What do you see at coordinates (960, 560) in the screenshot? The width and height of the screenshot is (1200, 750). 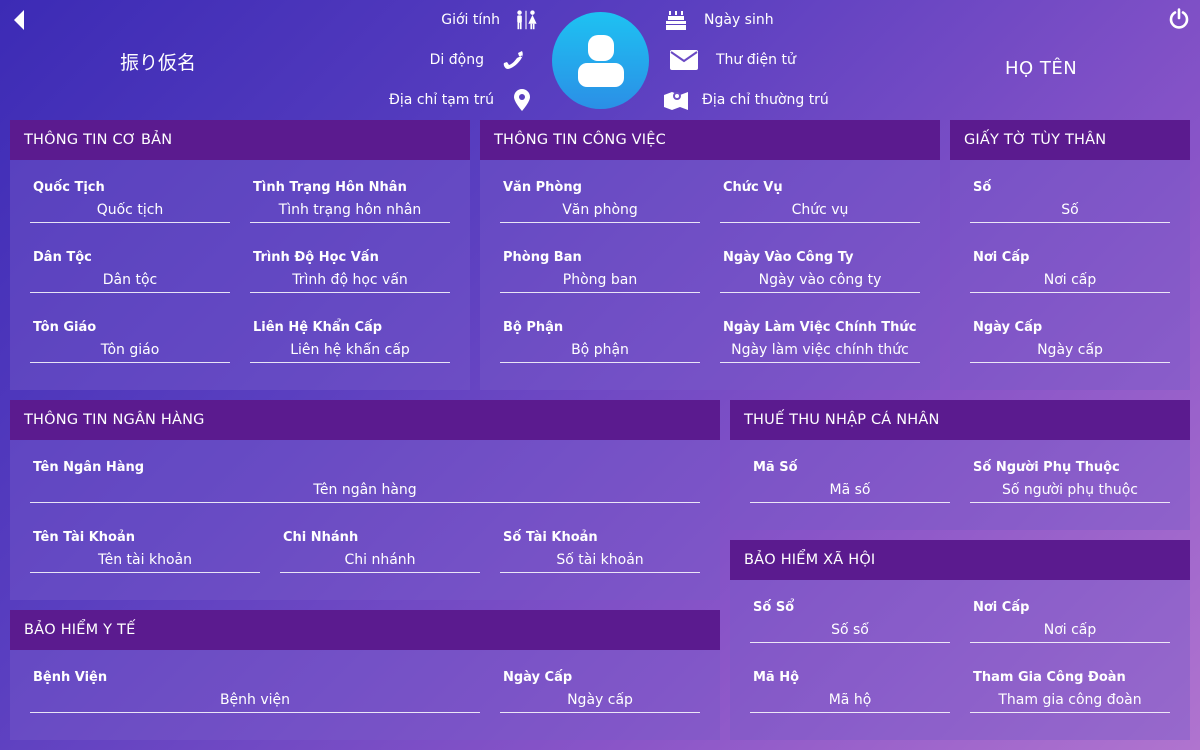 I see `social-insurance-title: BẢO HIỂM XÃ HỘI` at bounding box center [960, 560].